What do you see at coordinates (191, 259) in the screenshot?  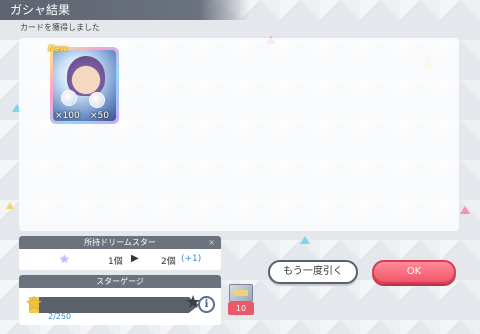 I see `stars-diff: (+1)` at bounding box center [191, 259].